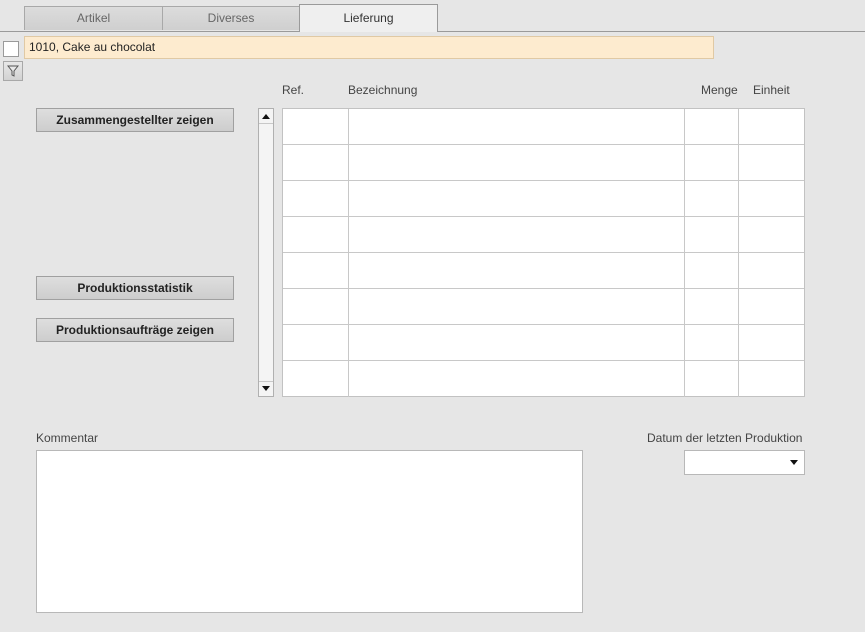  Describe the element at coordinates (744, 462) in the screenshot. I see `last-production-date-select` at that location.